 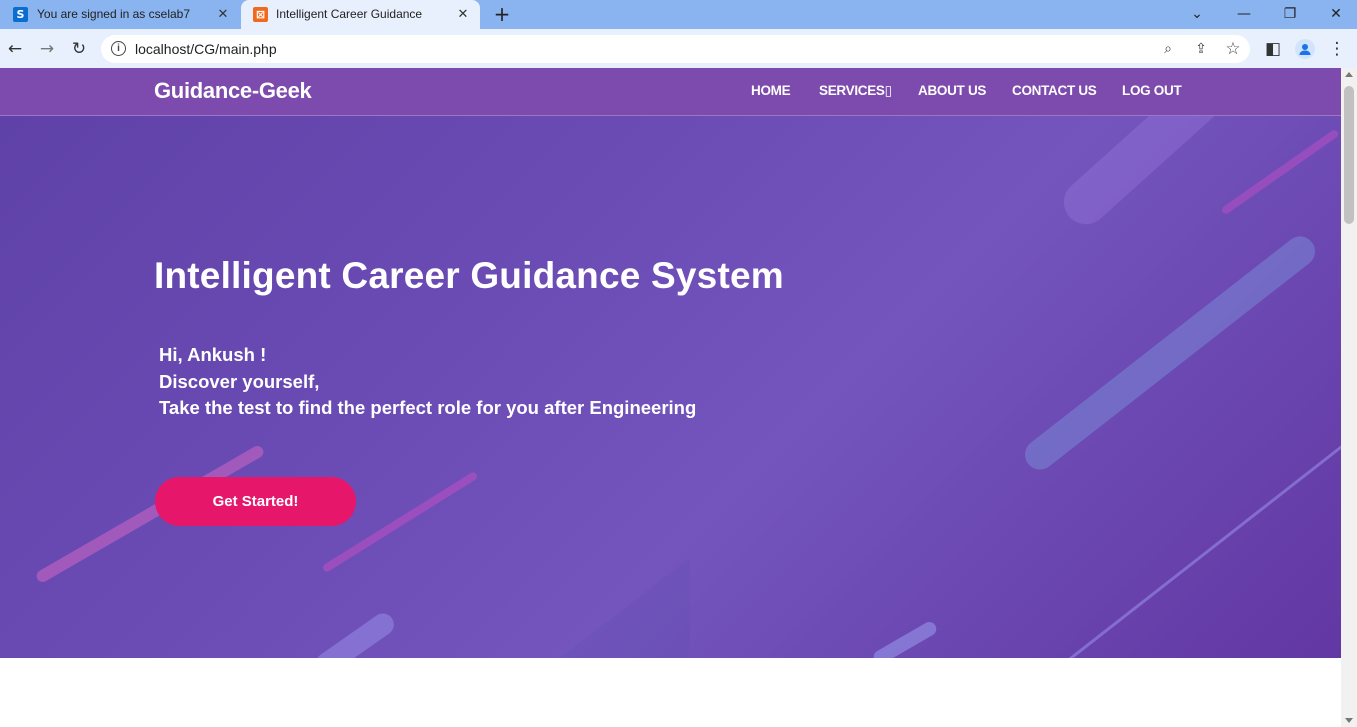 What do you see at coordinates (118, 48) in the screenshot?
I see `site-info-icon: i` at bounding box center [118, 48].